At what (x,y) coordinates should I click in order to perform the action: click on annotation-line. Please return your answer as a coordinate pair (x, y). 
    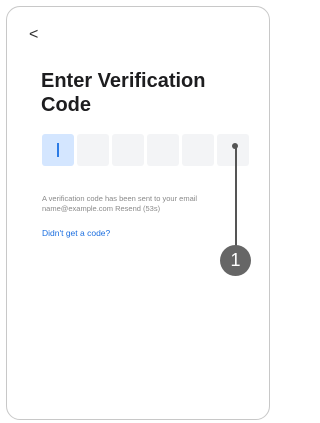
    Looking at the image, I should click on (236, 196).